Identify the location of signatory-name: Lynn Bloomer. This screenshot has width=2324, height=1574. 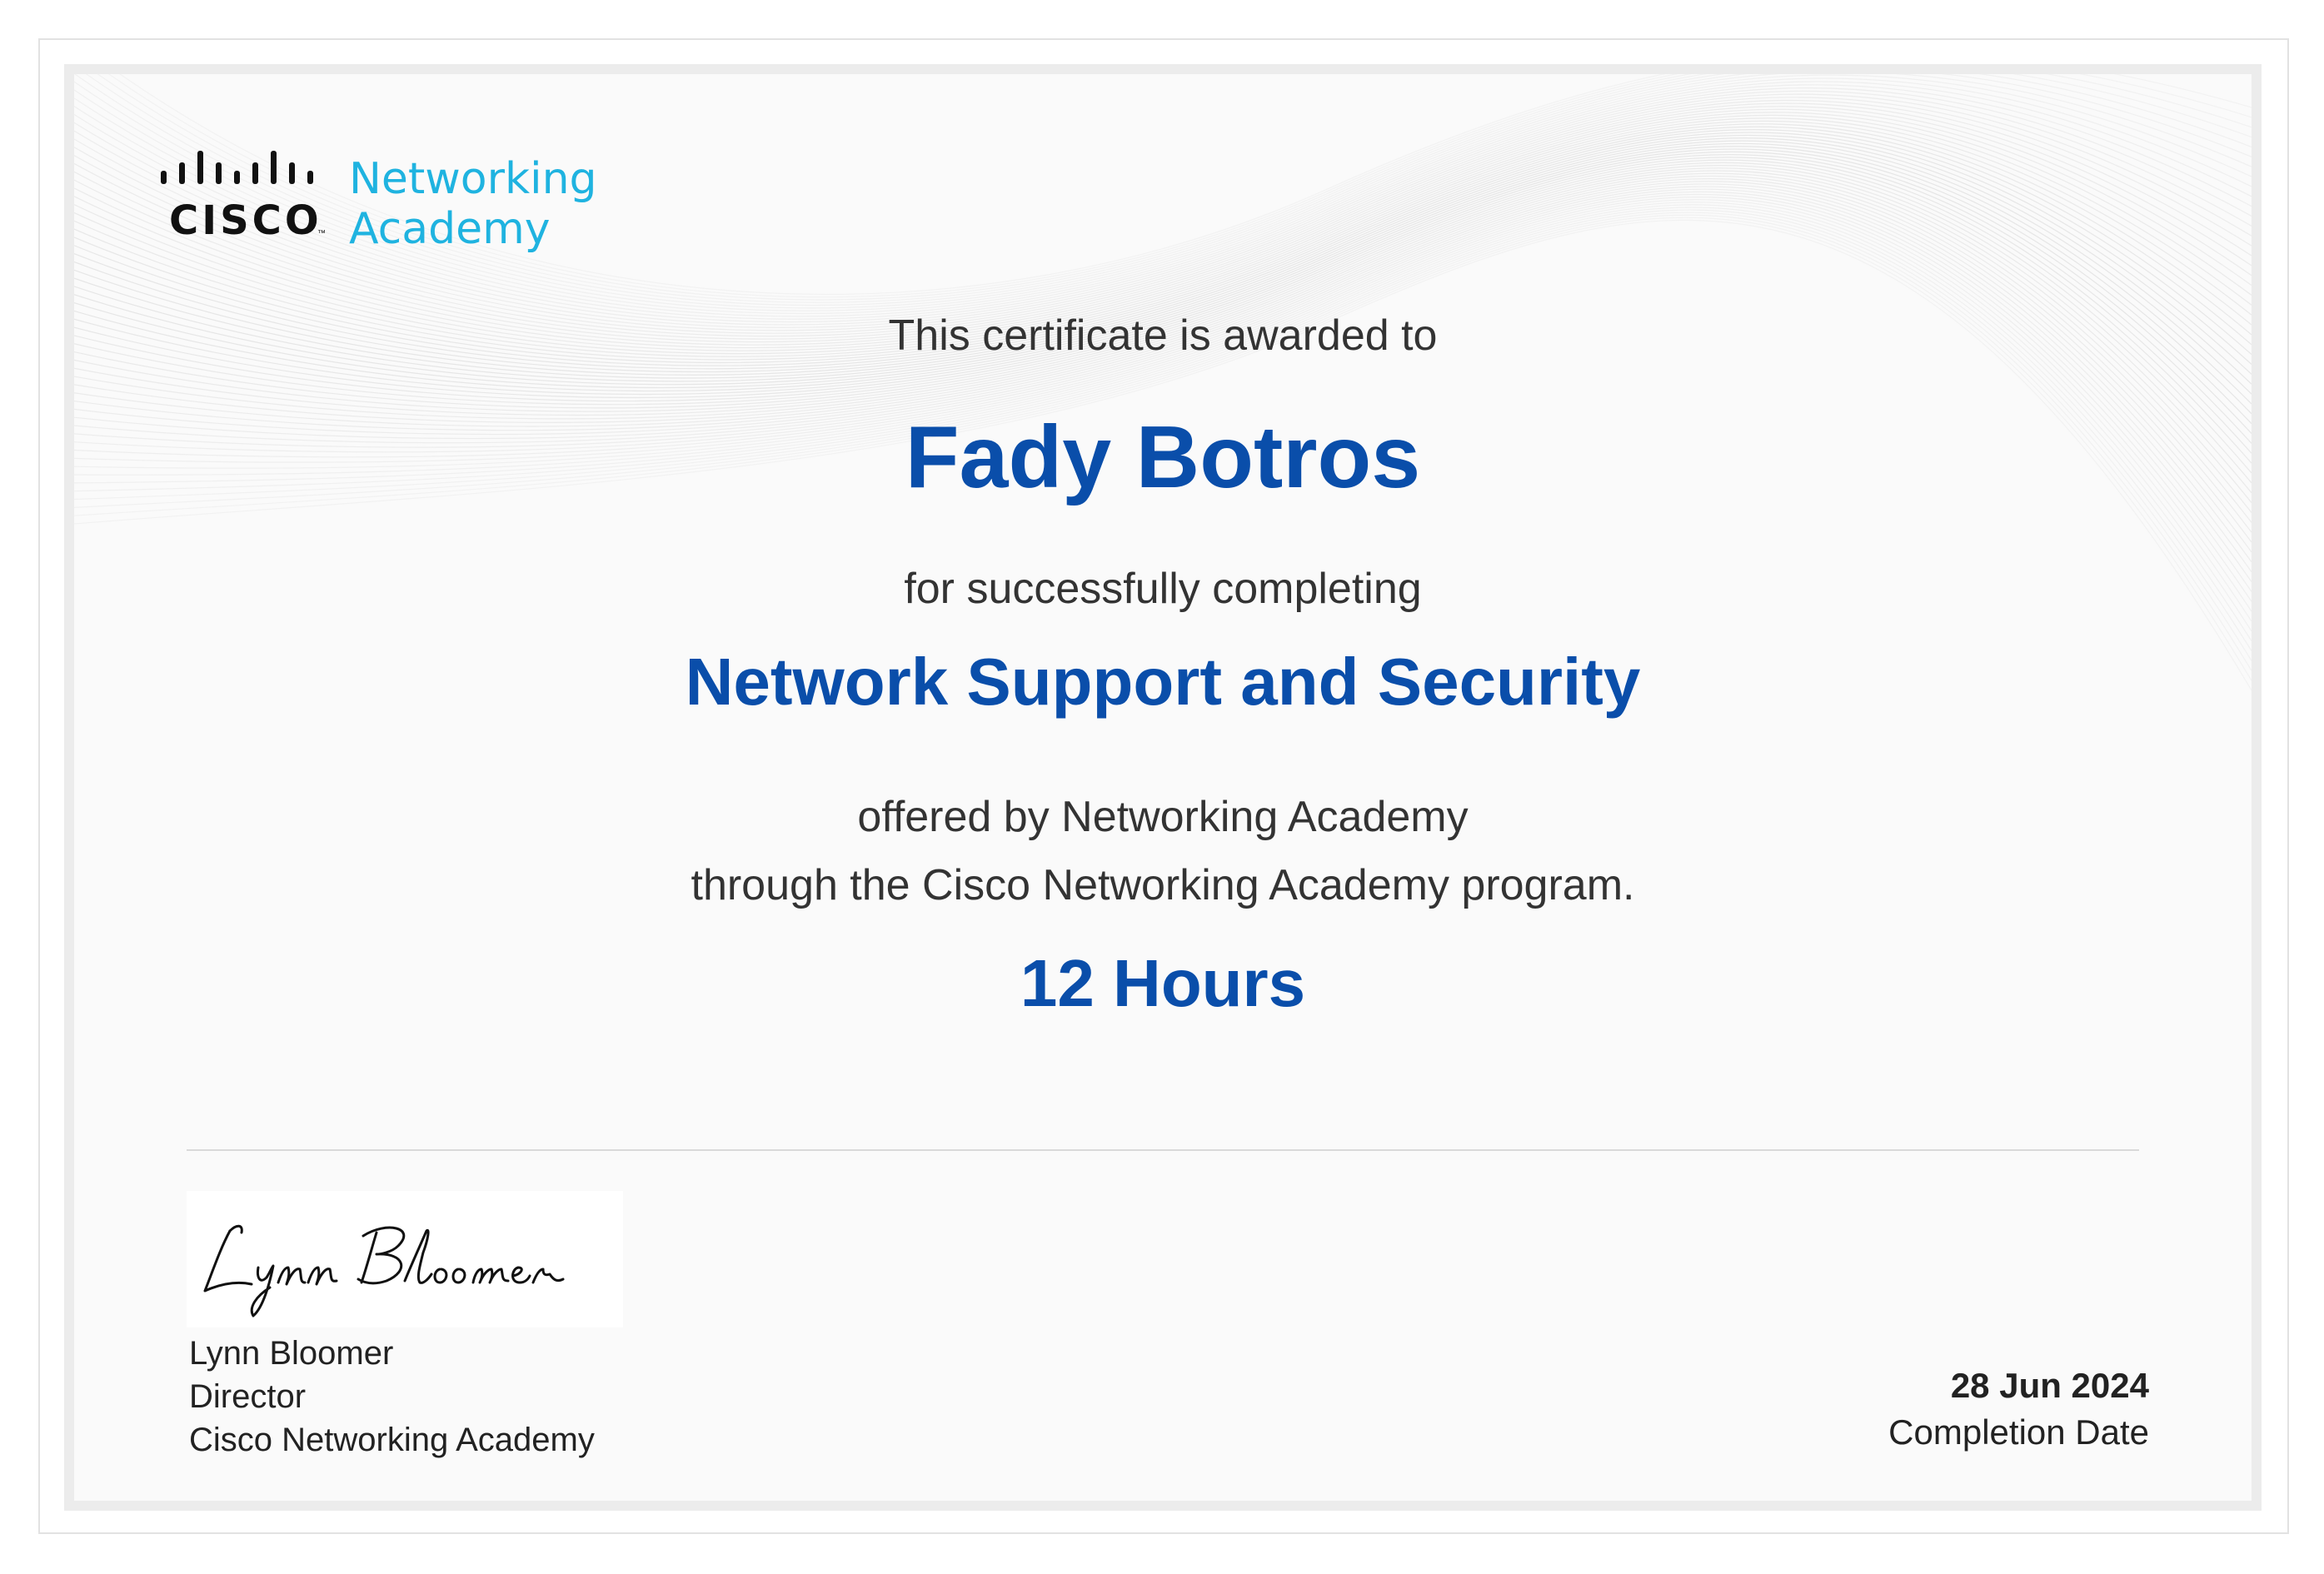
(291, 1353).